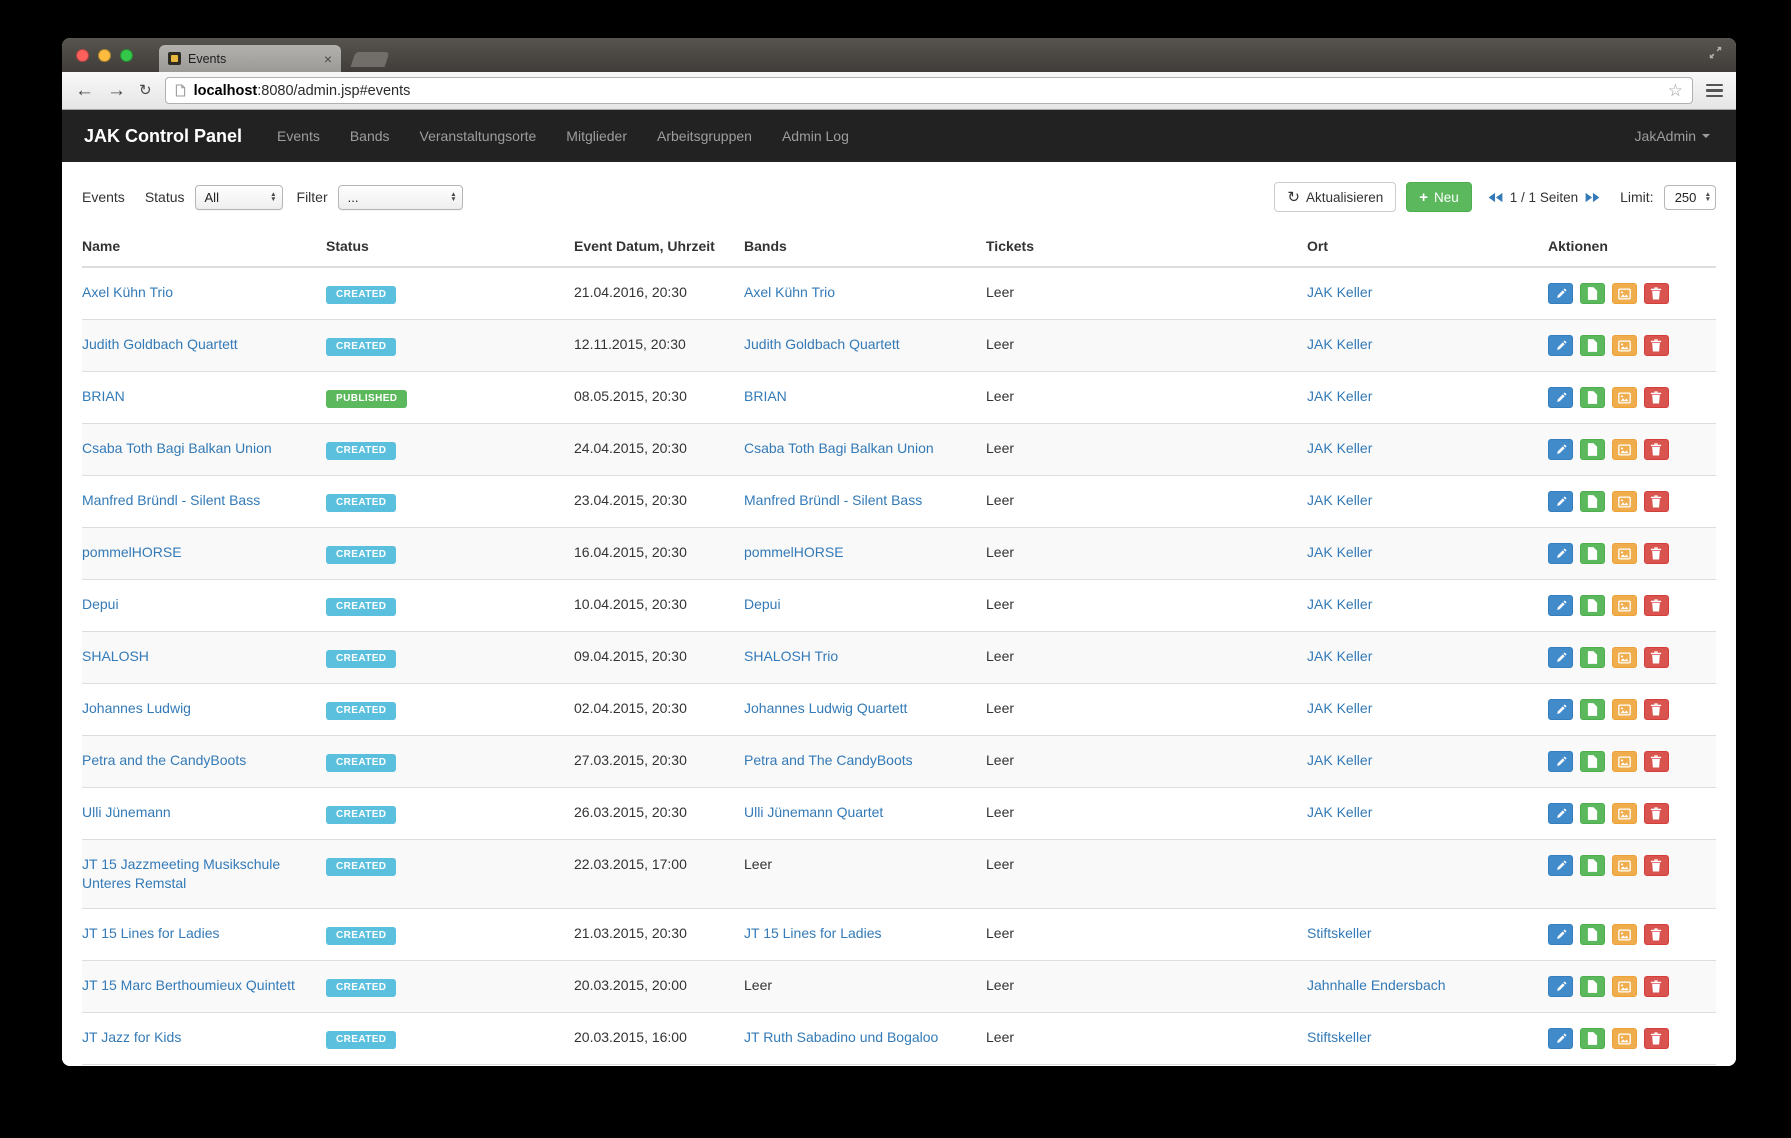 This screenshot has width=1791, height=1138. What do you see at coordinates (400, 197) in the screenshot?
I see `filter-select: ... ▲ ▼` at bounding box center [400, 197].